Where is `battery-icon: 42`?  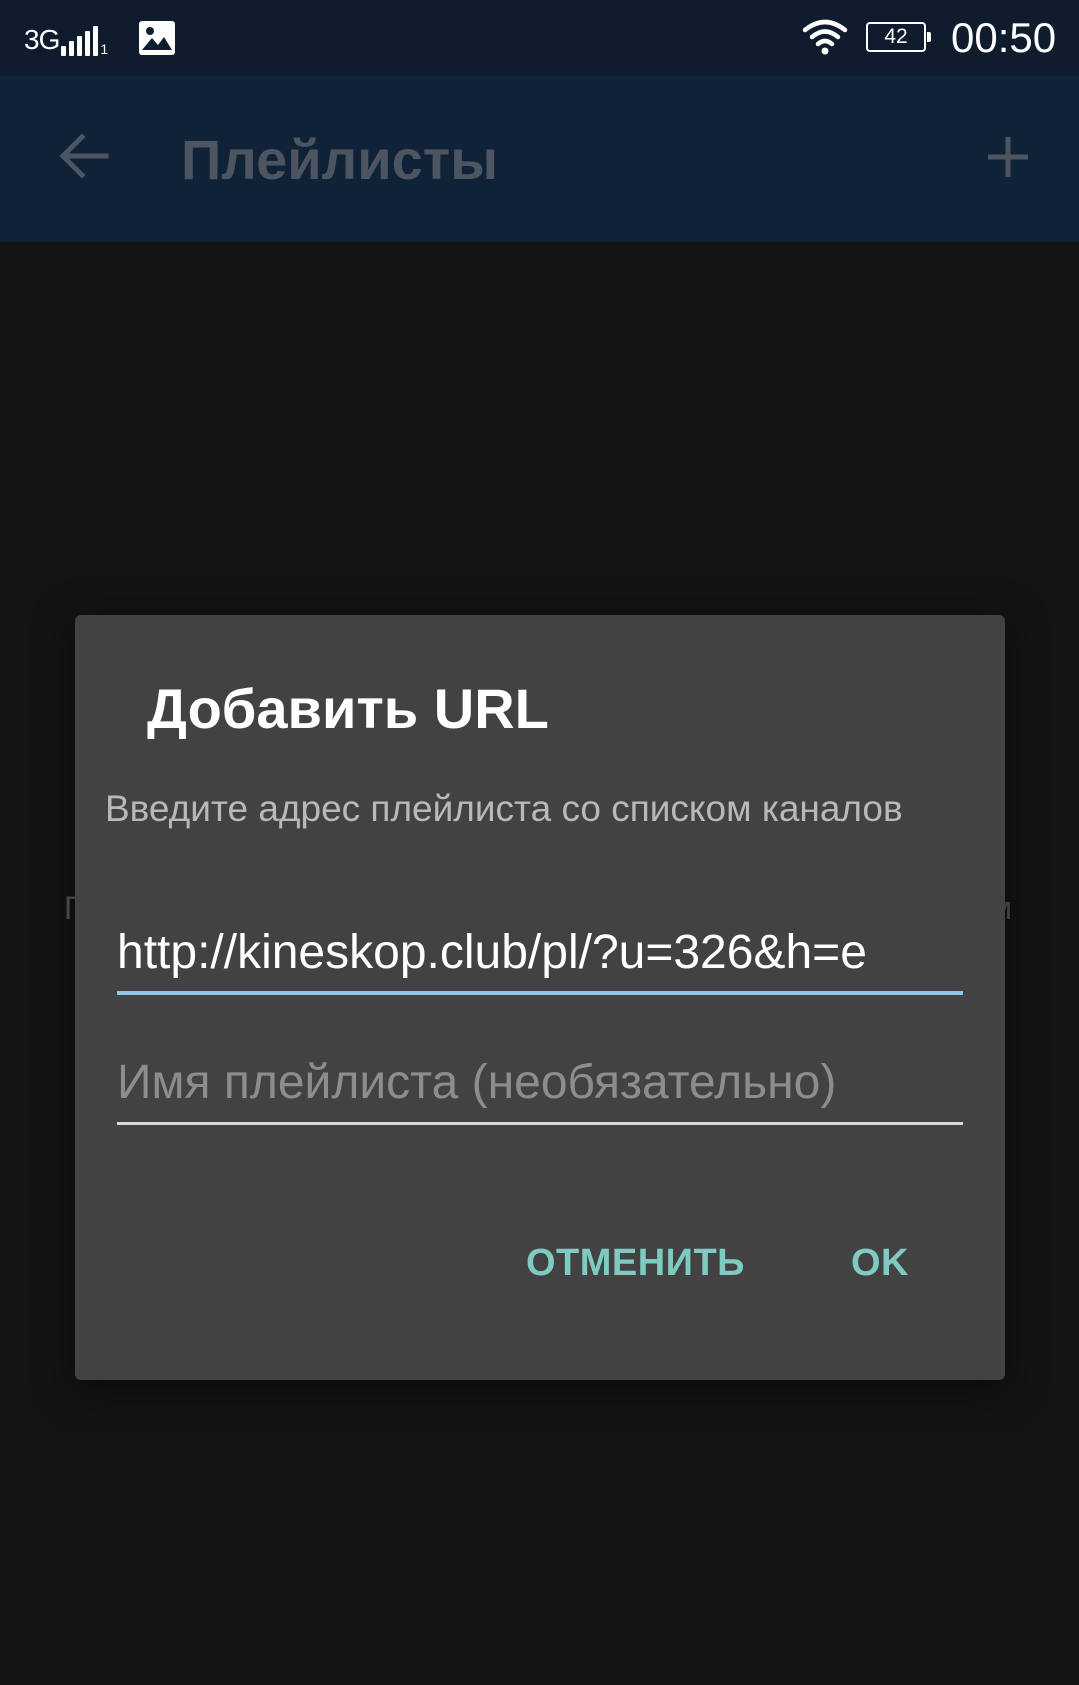
battery-icon: 42 is located at coordinates (898, 37).